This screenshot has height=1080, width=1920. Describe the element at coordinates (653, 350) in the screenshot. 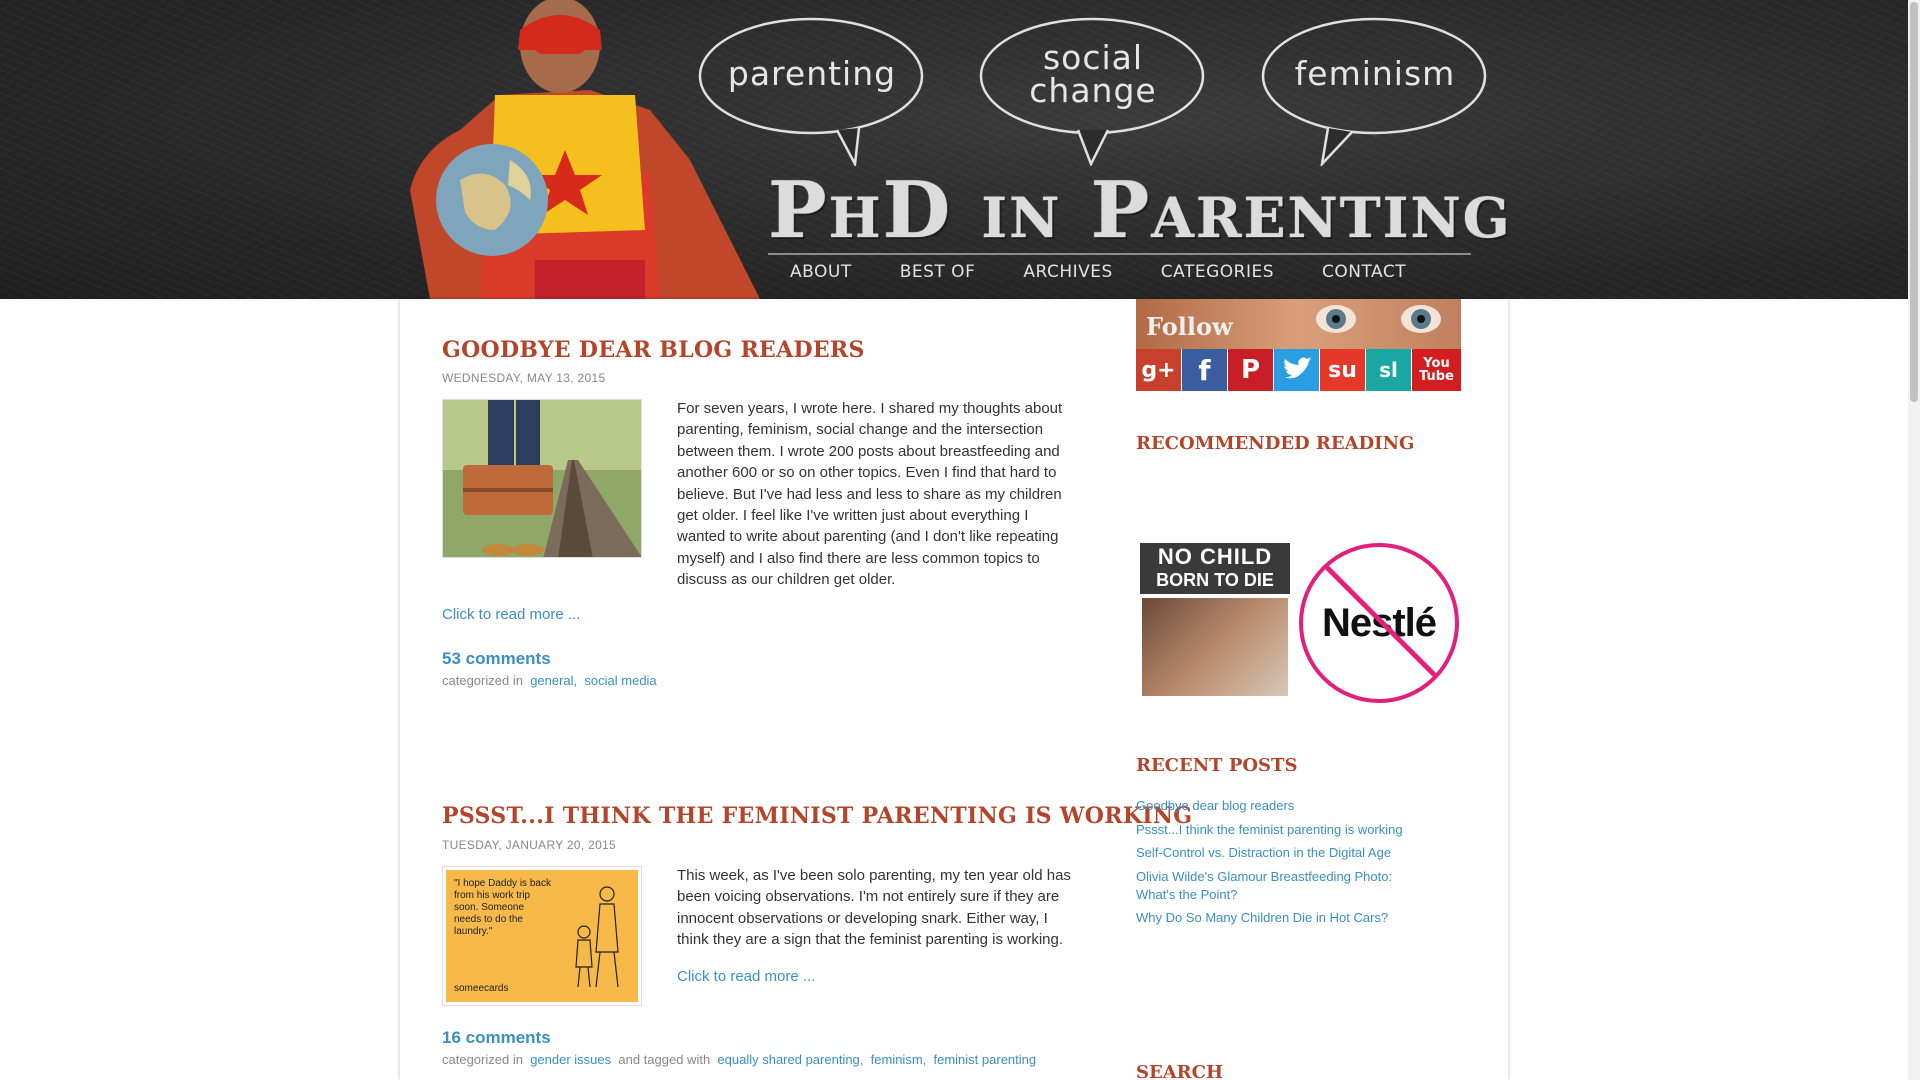

I see `post-title: GOODBYE DEAR BLOG READERS` at that location.